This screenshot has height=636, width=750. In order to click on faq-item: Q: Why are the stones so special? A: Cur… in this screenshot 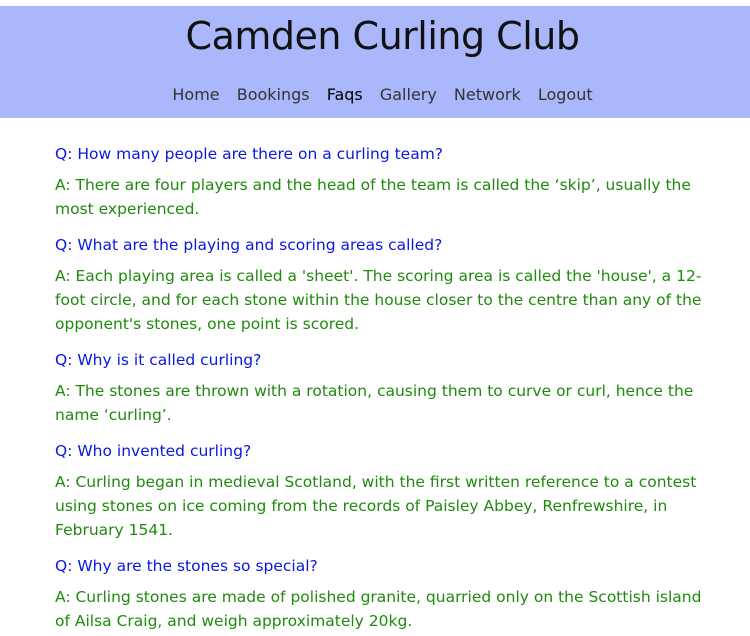, I will do `click(385, 593)`.